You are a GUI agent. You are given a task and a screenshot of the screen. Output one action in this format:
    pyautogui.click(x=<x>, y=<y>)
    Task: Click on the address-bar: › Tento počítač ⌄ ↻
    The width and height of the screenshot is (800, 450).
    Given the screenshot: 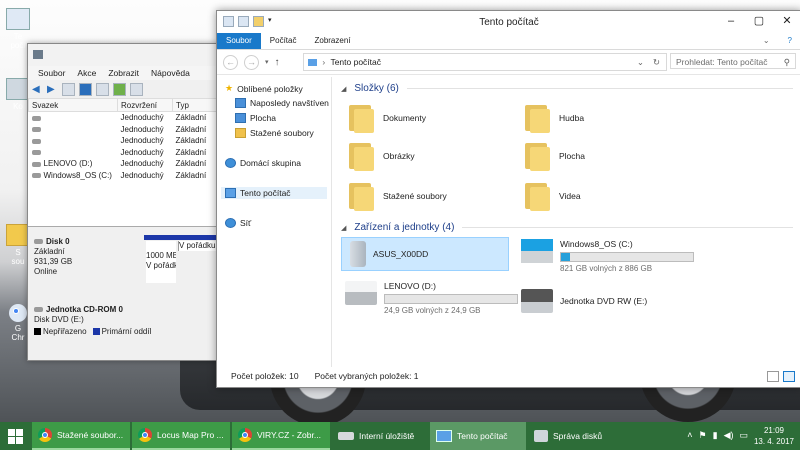 What is the action you would take?
    pyautogui.click(x=485, y=62)
    